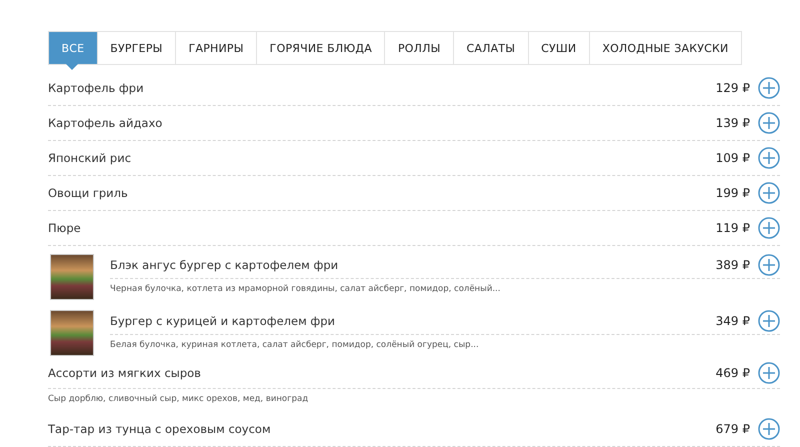 The image size is (800, 447). Describe the element at coordinates (65, 228) in the screenshot. I see `dish-name: Пюре` at that location.